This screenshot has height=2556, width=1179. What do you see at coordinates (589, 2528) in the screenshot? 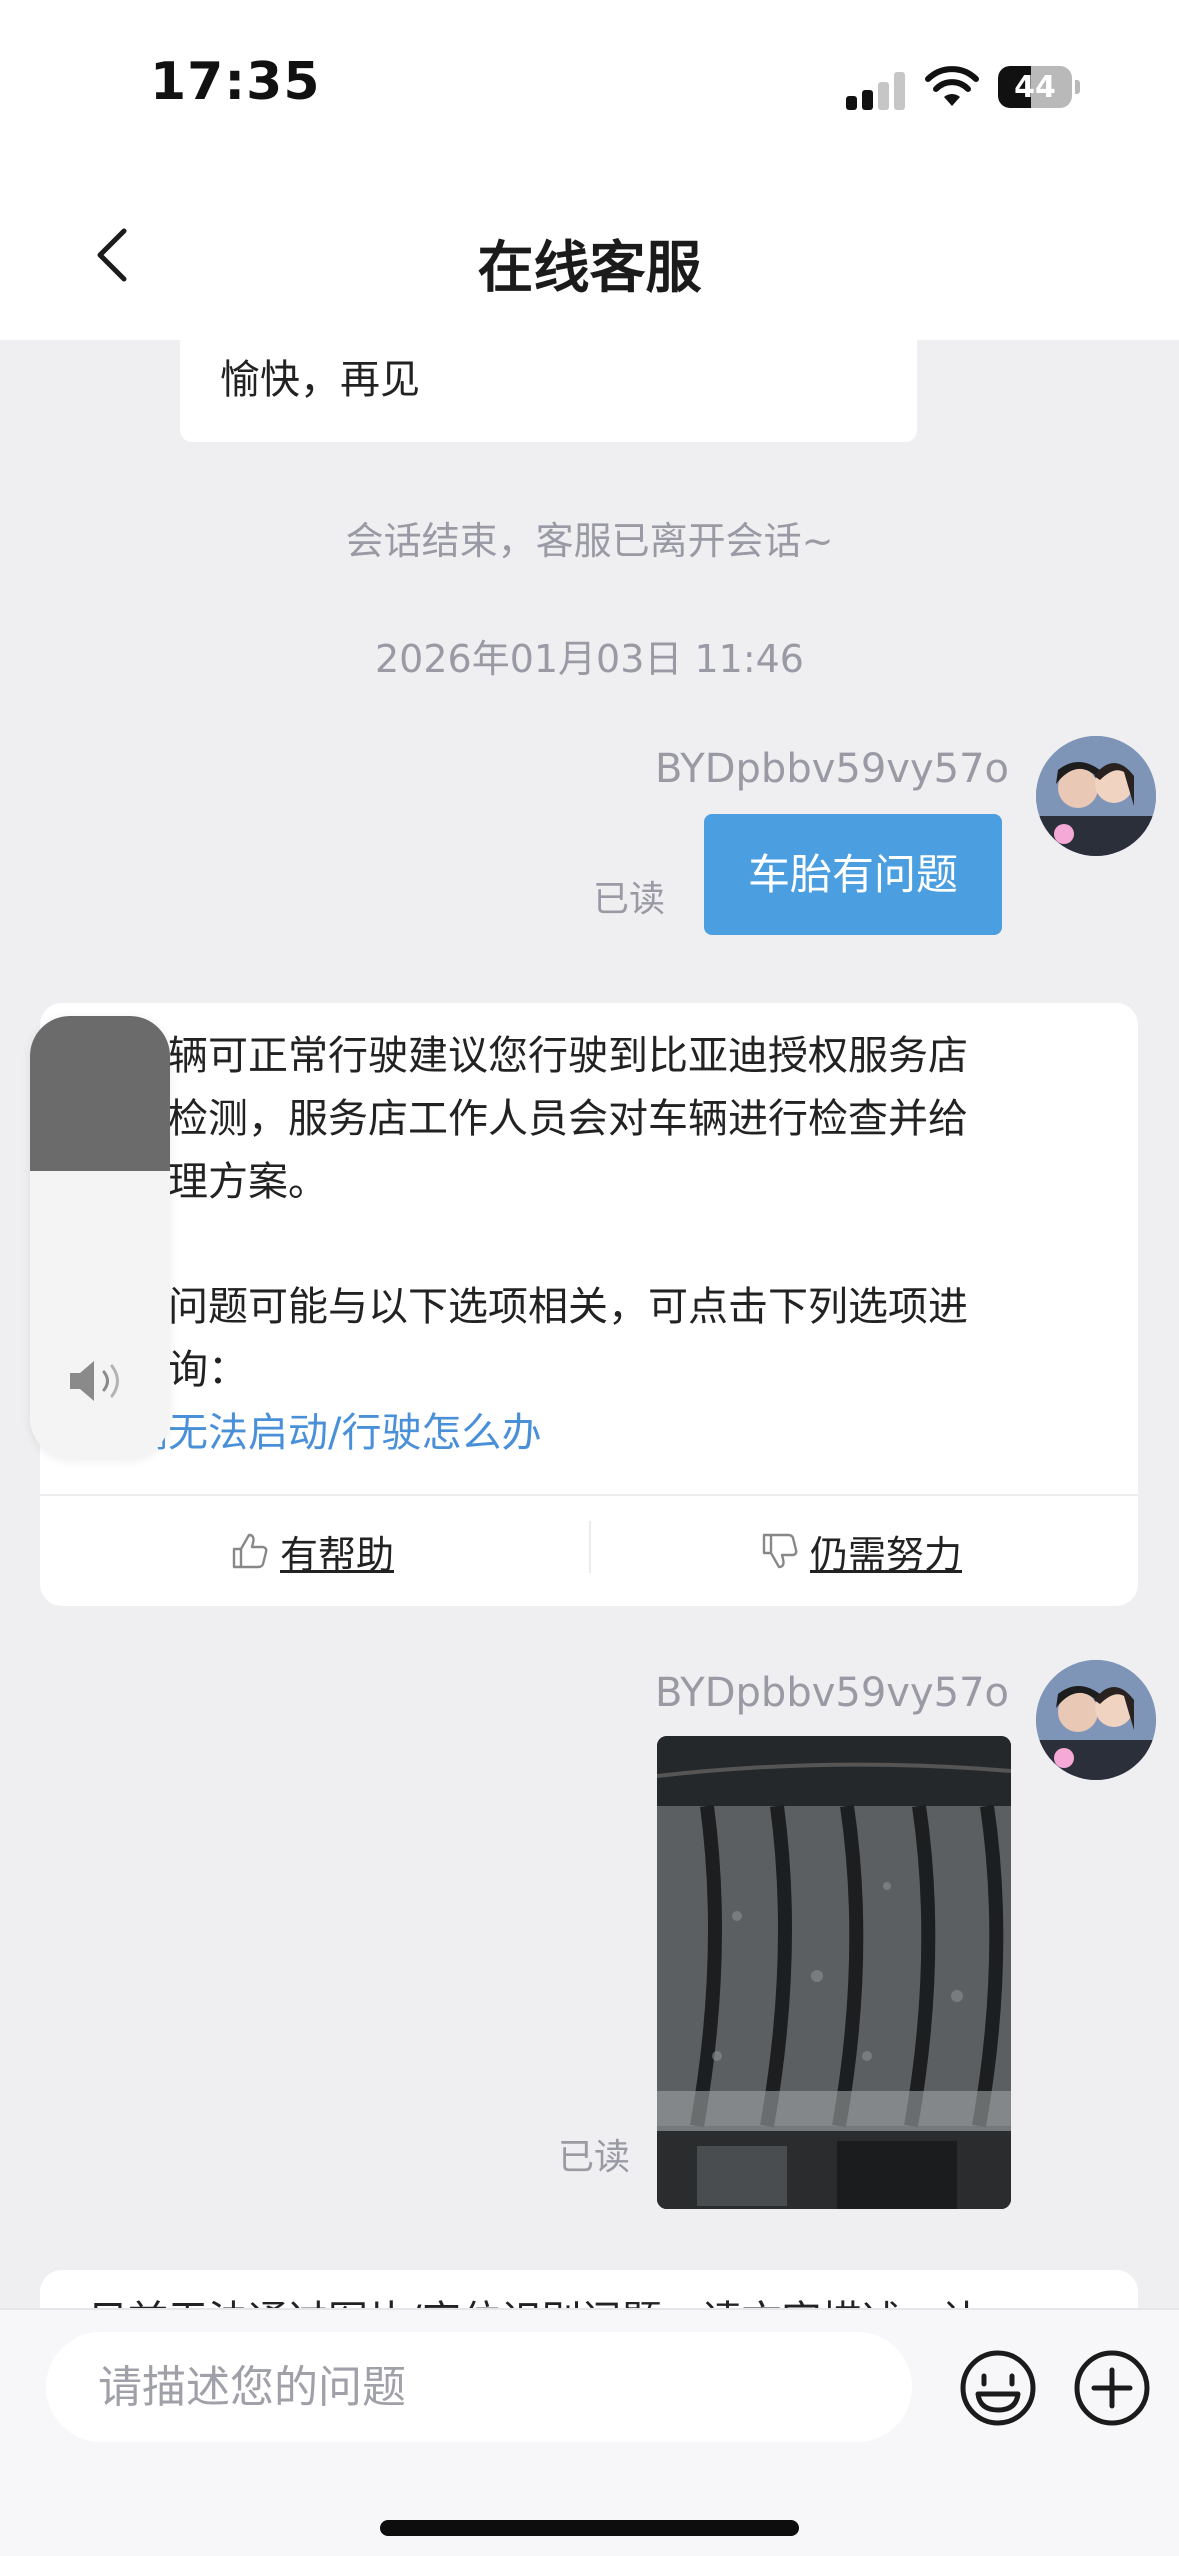
I see `home-indicator` at bounding box center [589, 2528].